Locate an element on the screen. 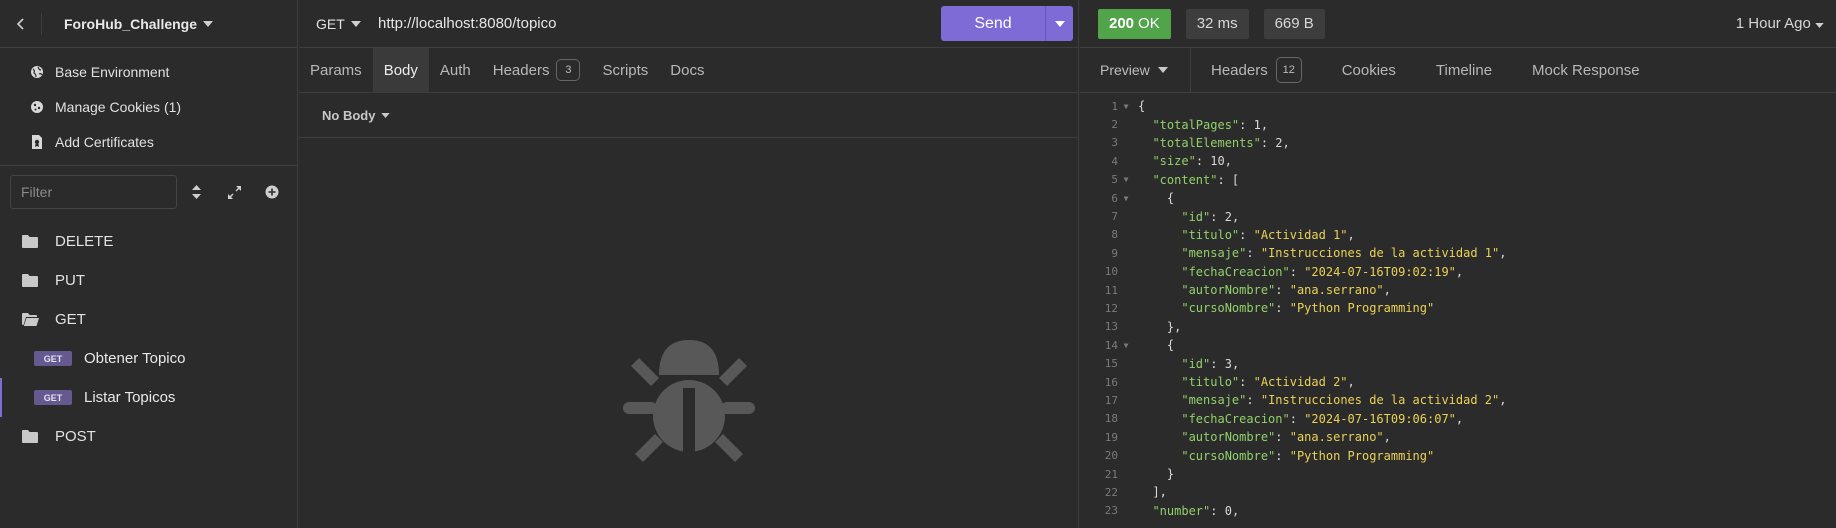 The width and height of the screenshot is (1836, 528). tab-body: Body is located at coordinates (400, 70).